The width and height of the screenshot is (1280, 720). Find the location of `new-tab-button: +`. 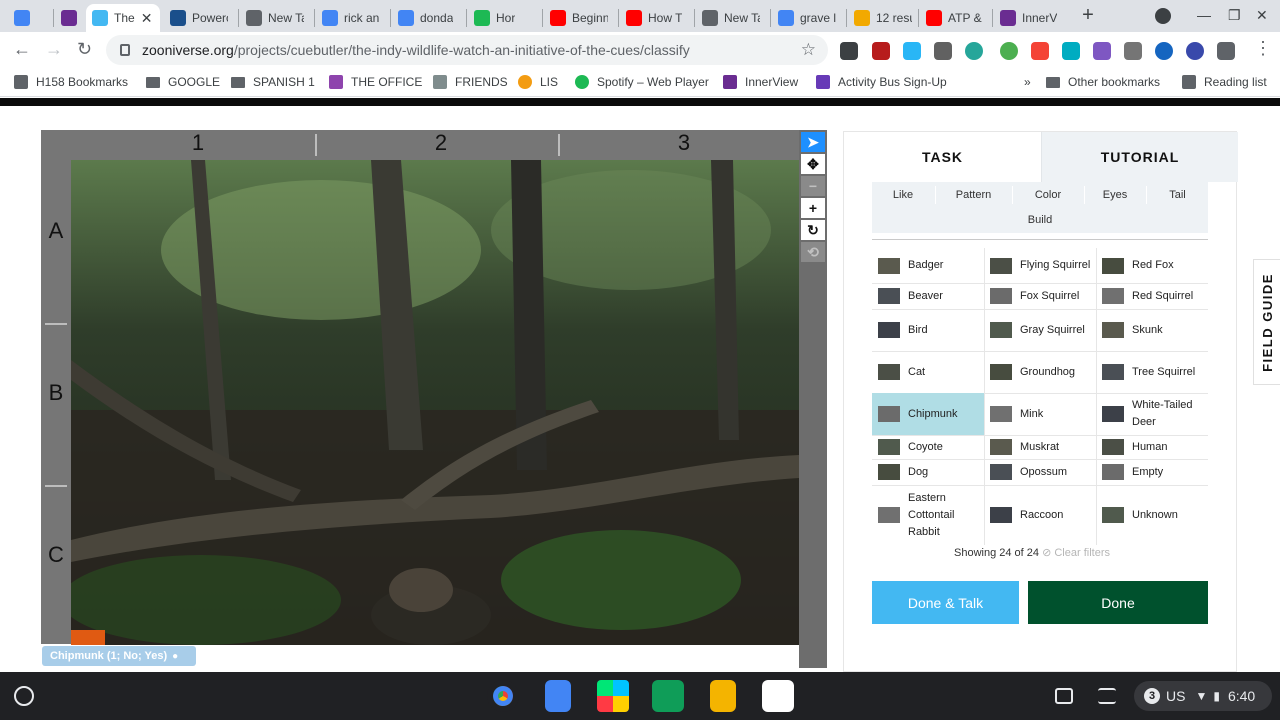

new-tab-button: + is located at coordinates (1088, 16).